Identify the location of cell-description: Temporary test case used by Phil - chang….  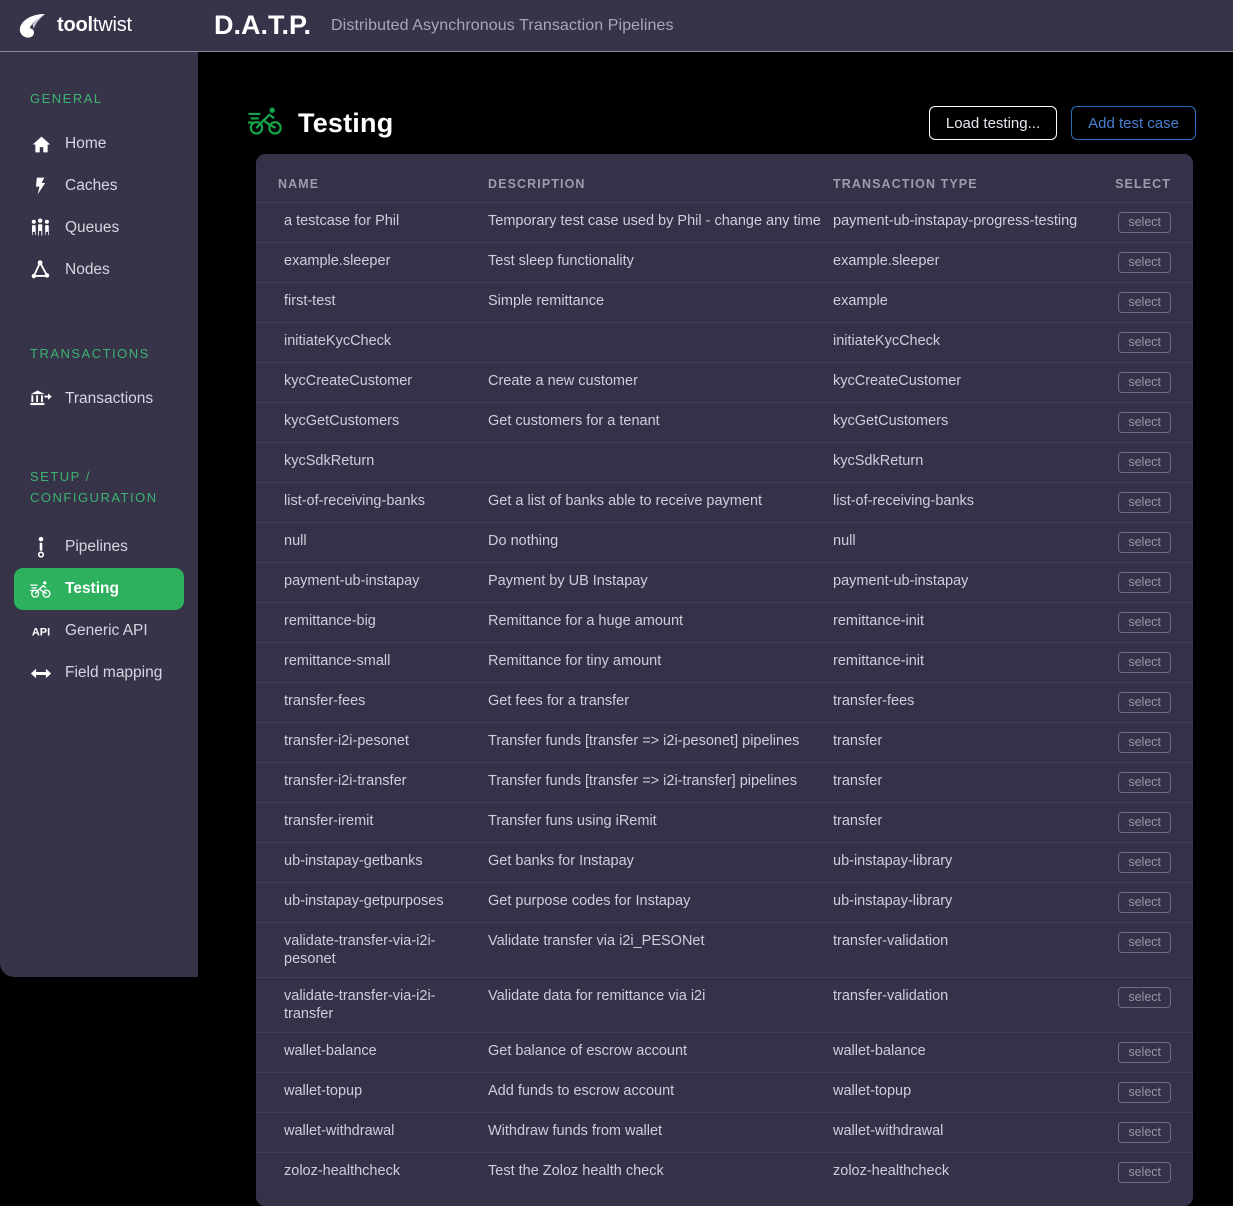
(654, 221).